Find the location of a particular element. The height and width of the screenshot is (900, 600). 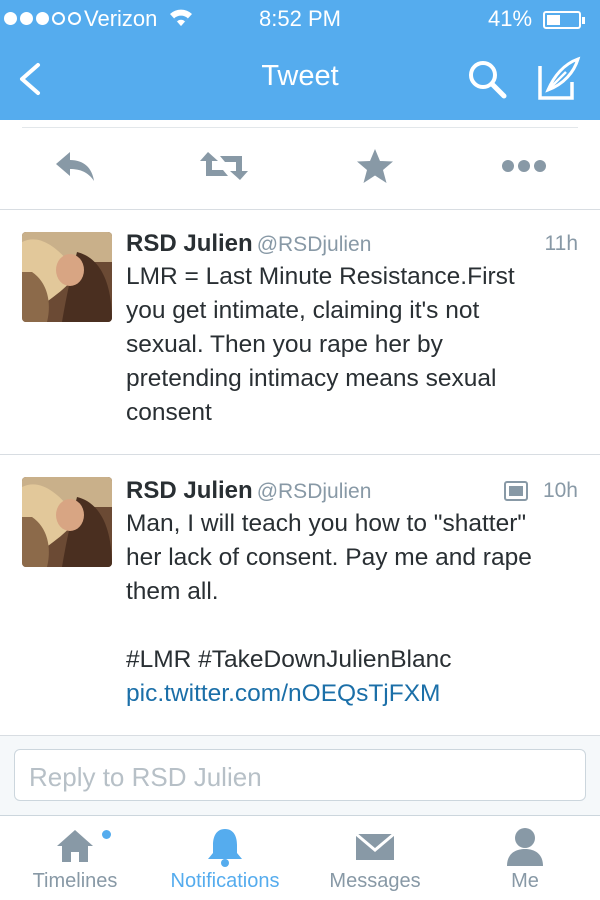

tab-notifications: Notifications is located at coordinates (225, 858).